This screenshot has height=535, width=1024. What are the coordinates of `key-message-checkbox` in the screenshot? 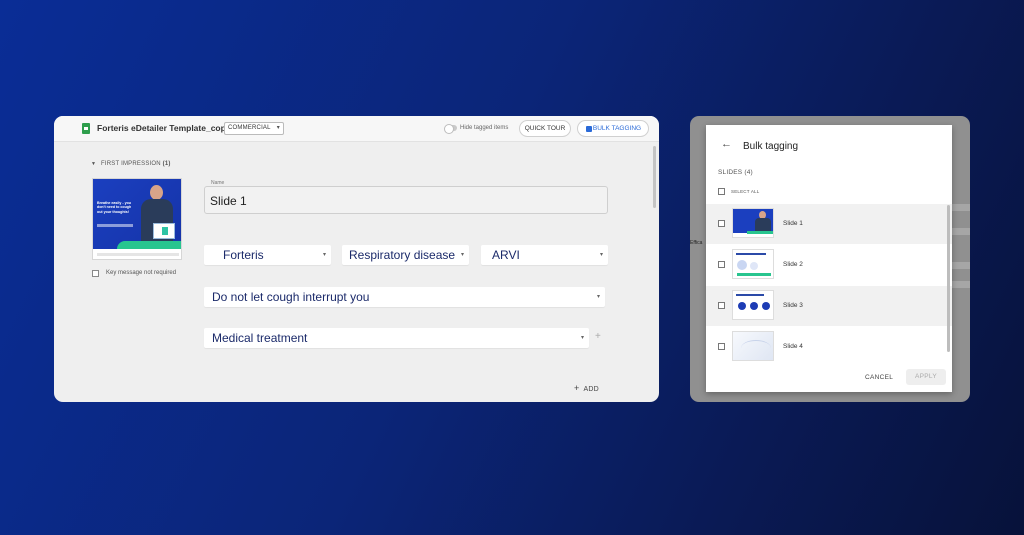 It's located at (95, 273).